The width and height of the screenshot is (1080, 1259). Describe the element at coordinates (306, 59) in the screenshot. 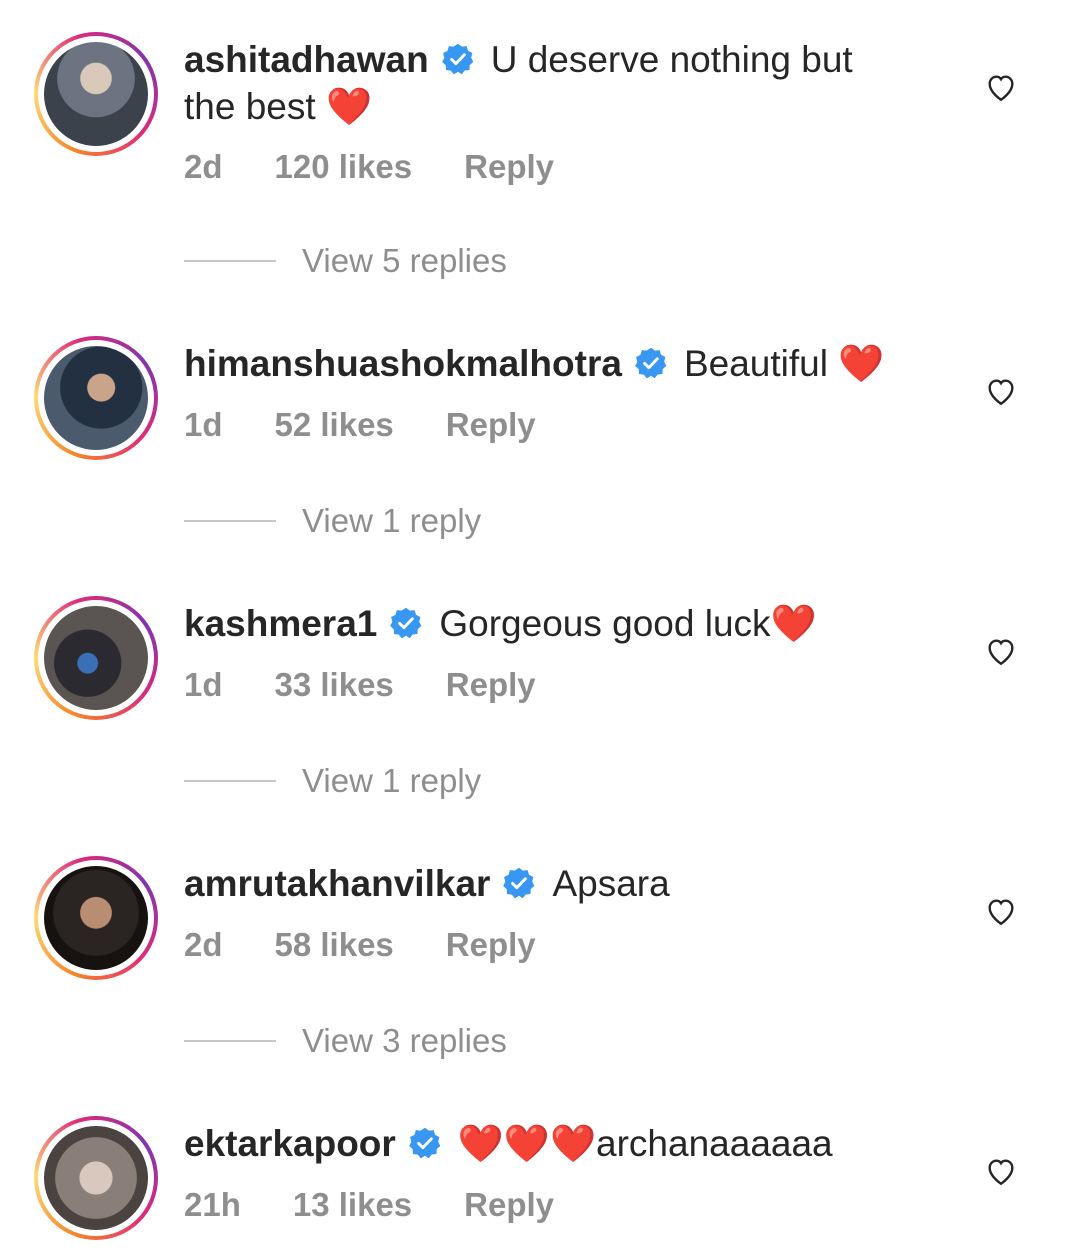

I see `username: ashitadhawan` at that location.